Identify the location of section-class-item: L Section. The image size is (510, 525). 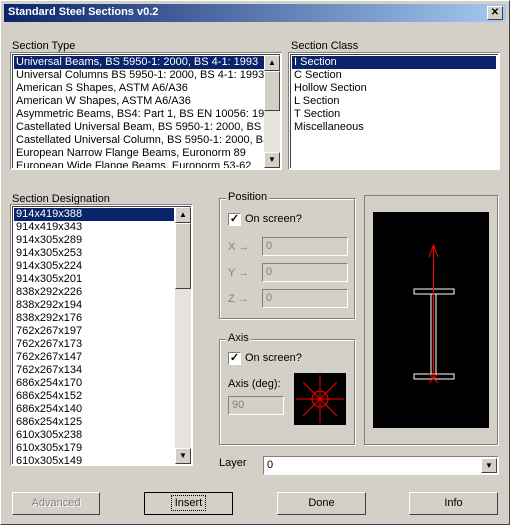
(394, 101).